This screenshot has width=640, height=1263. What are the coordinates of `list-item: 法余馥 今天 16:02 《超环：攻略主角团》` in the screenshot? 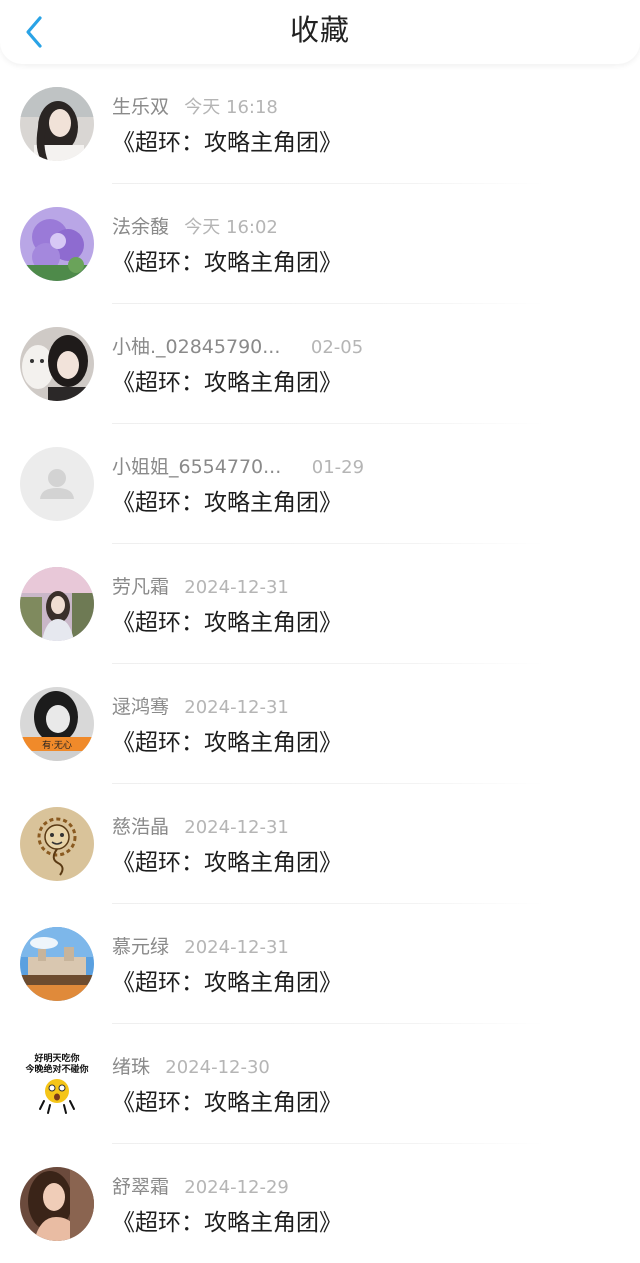 It's located at (320, 244).